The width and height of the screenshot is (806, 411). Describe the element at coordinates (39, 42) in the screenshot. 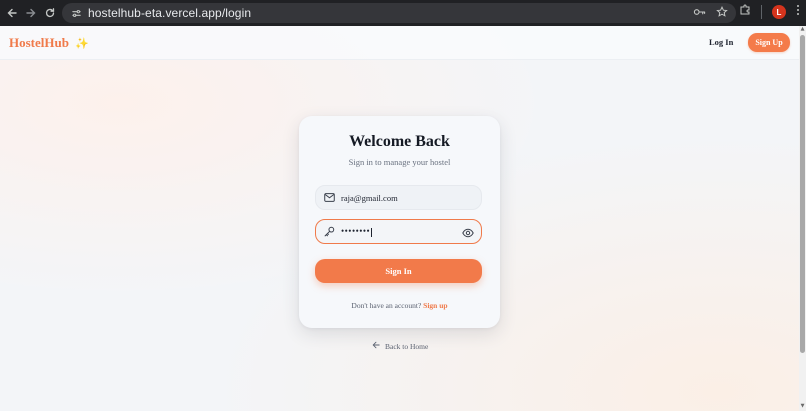

I see `brand-name: HostelHub` at that location.